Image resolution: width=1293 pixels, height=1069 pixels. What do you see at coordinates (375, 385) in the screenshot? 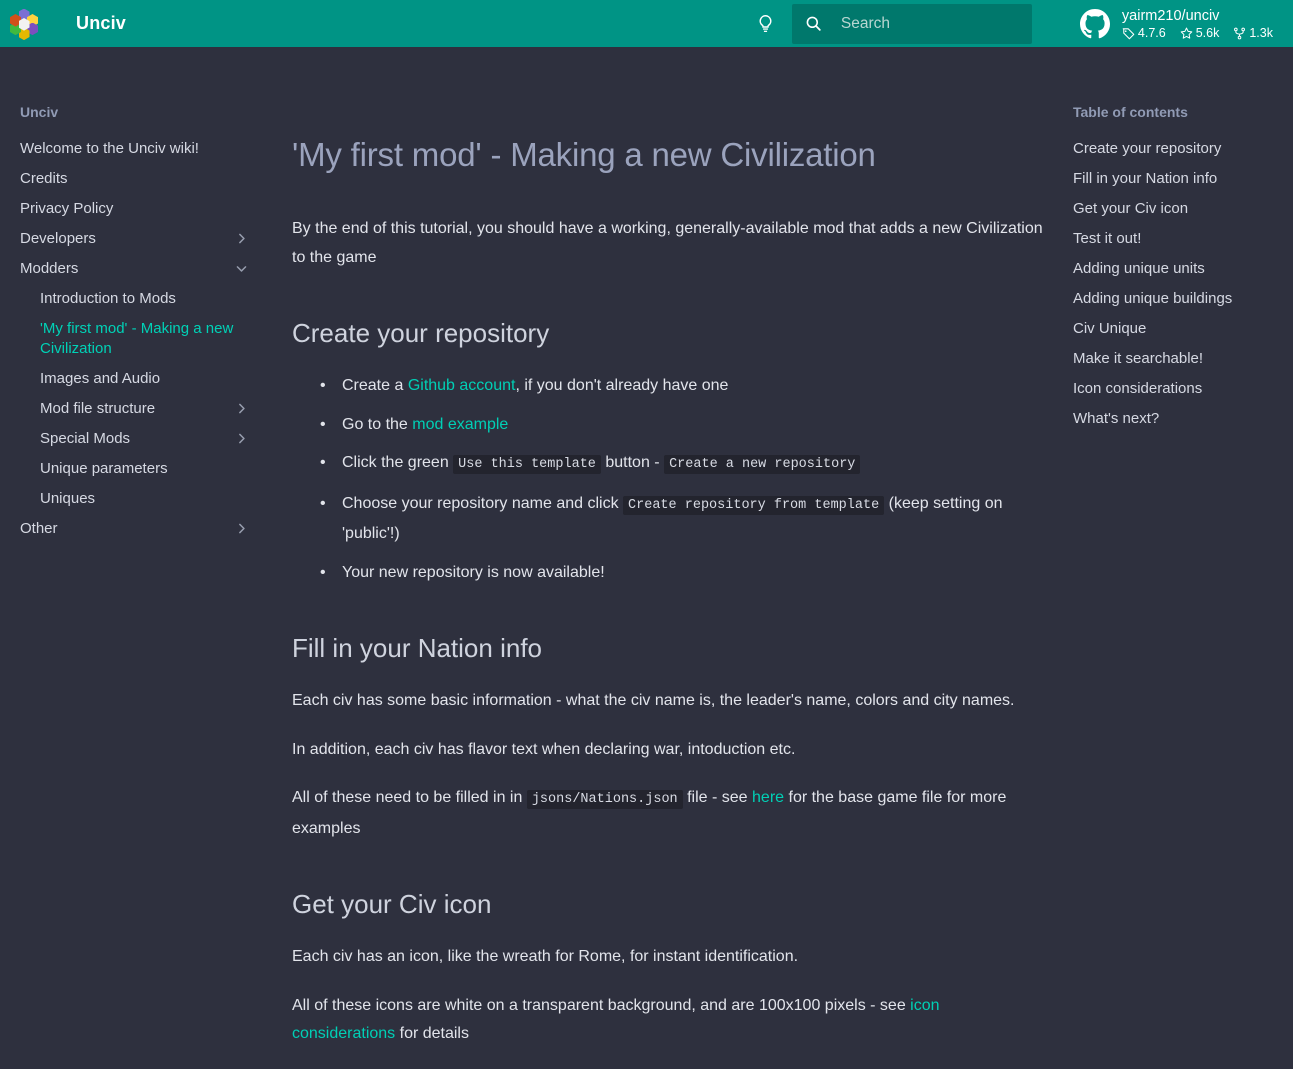
I see `bullet-text: Create a` at bounding box center [375, 385].